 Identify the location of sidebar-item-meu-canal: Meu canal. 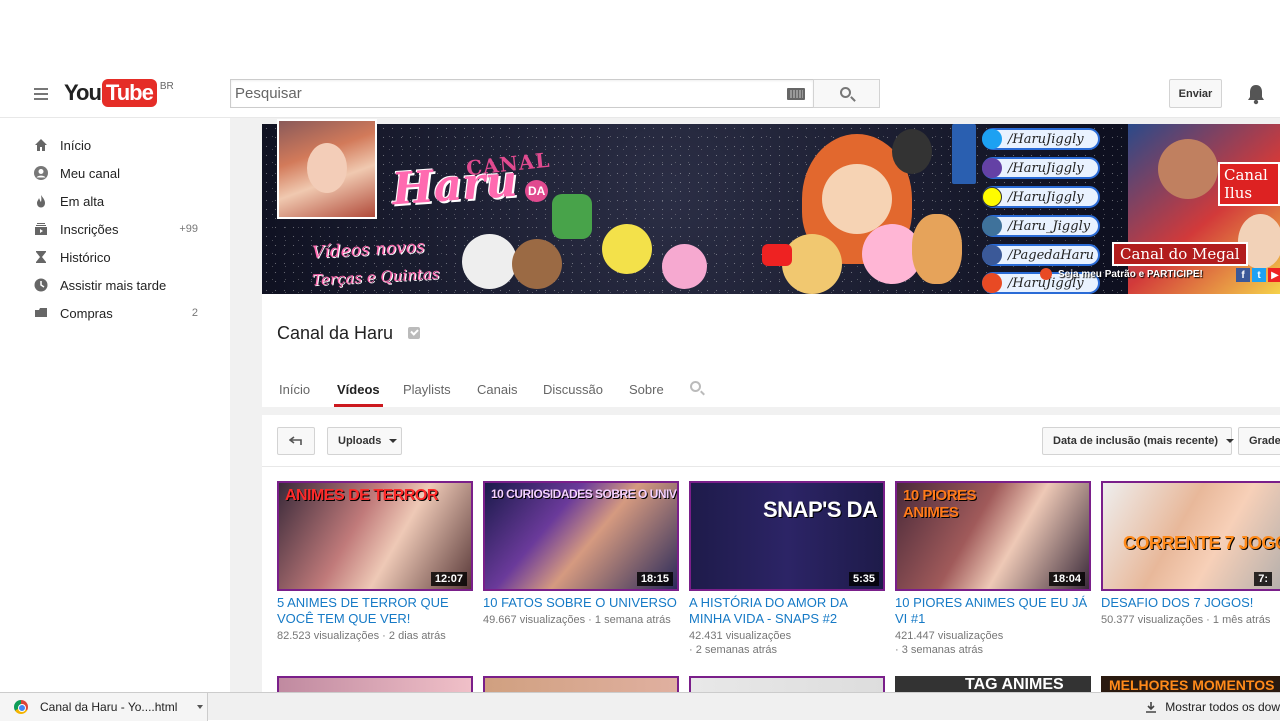
(115, 173).